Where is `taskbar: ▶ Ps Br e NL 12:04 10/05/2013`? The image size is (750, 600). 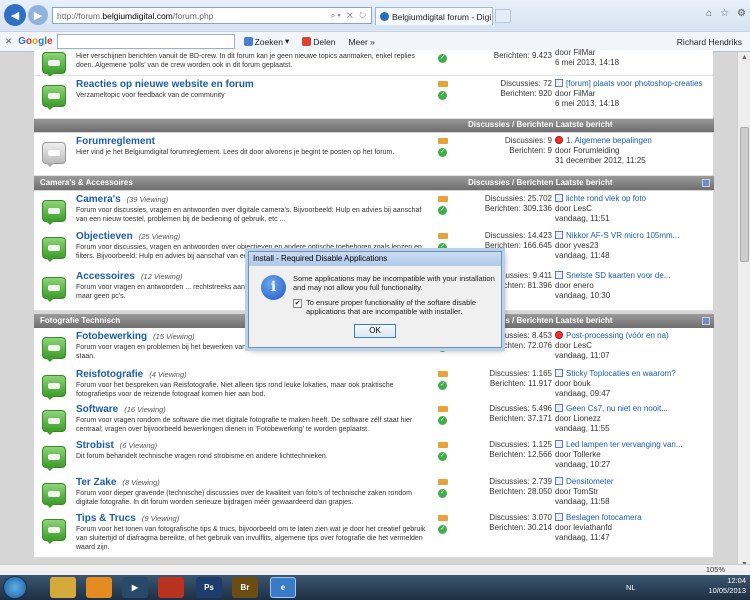
taskbar: ▶ Ps Br e NL 12:04 10/05/2013 is located at coordinates (375, 587).